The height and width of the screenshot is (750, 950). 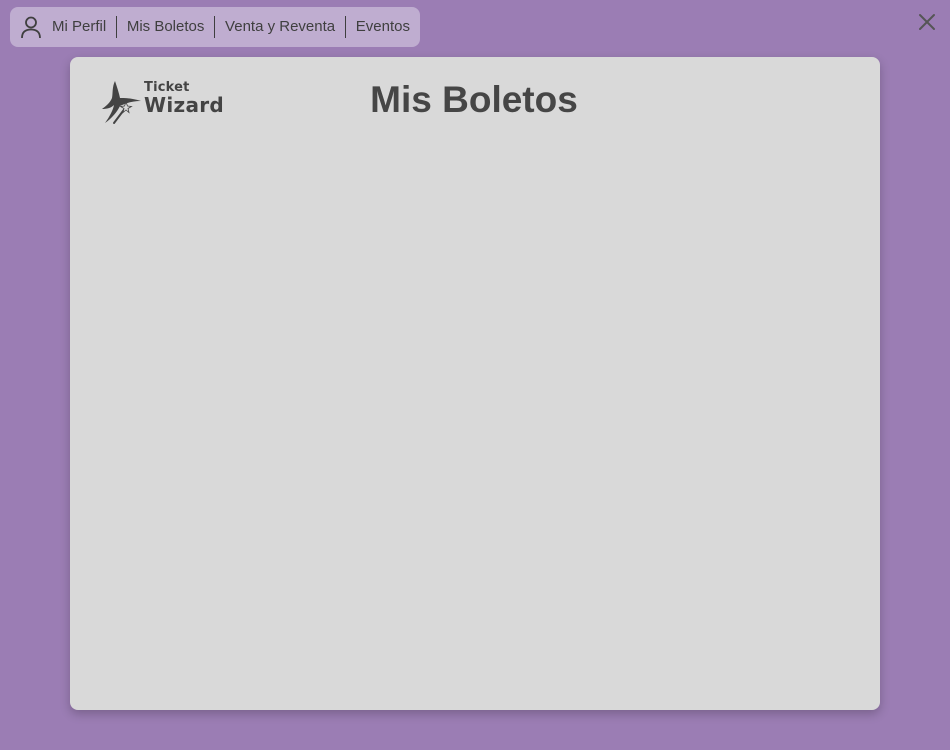 What do you see at coordinates (166, 27) in the screenshot?
I see `nav-item-mis-boletos: Mis Boletos` at bounding box center [166, 27].